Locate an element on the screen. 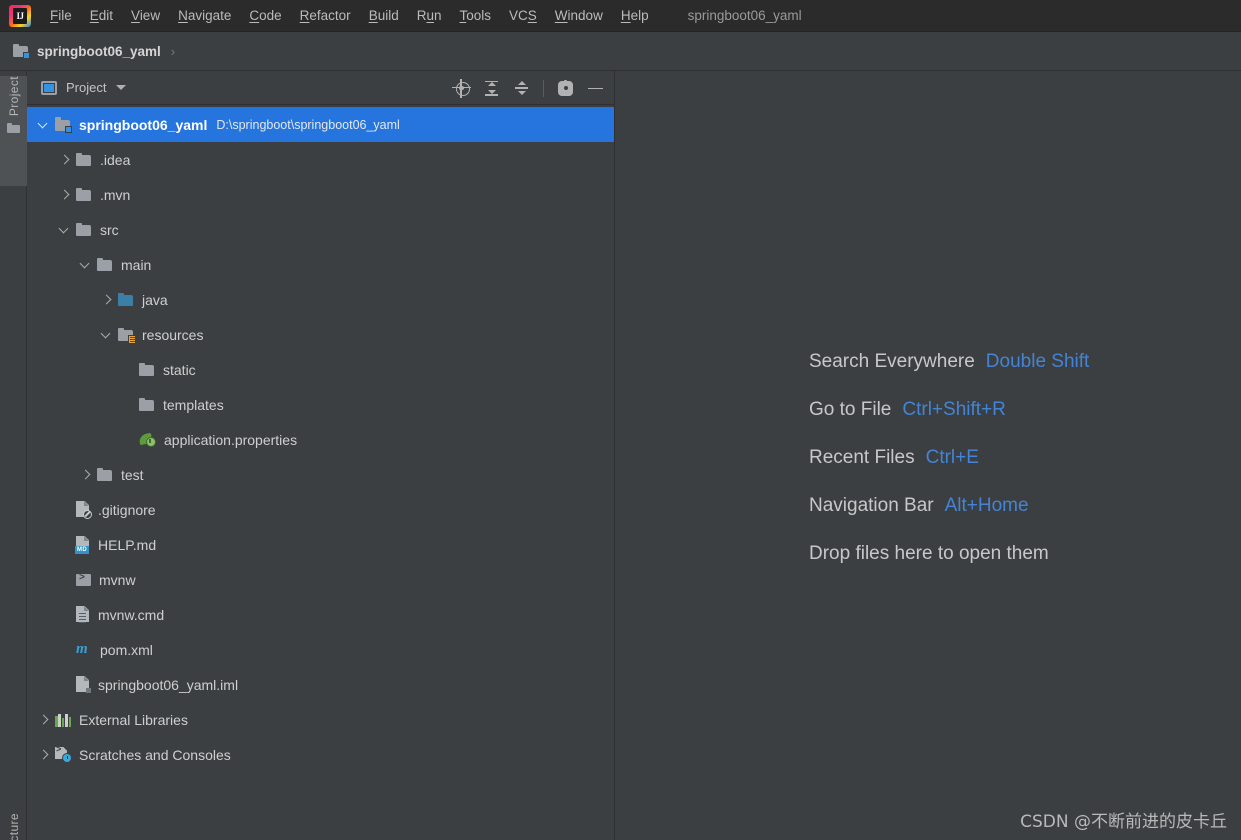 Image resolution: width=1241 pixels, height=840 pixels. module-folder-icon is located at coordinates (63, 125).